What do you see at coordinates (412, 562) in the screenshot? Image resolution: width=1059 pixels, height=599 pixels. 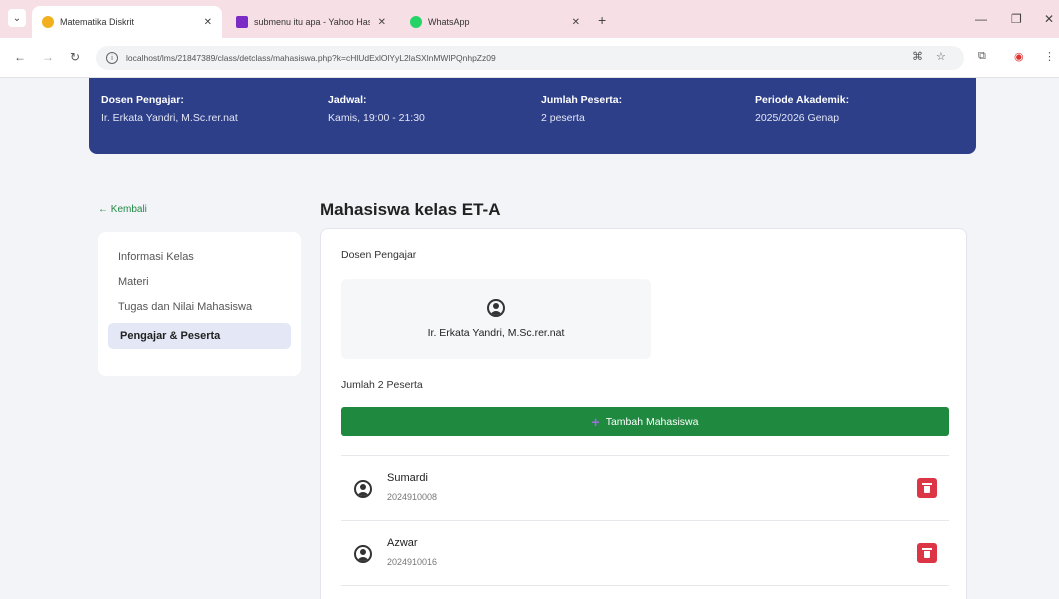 I see `student-nim: 2024910016` at bounding box center [412, 562].